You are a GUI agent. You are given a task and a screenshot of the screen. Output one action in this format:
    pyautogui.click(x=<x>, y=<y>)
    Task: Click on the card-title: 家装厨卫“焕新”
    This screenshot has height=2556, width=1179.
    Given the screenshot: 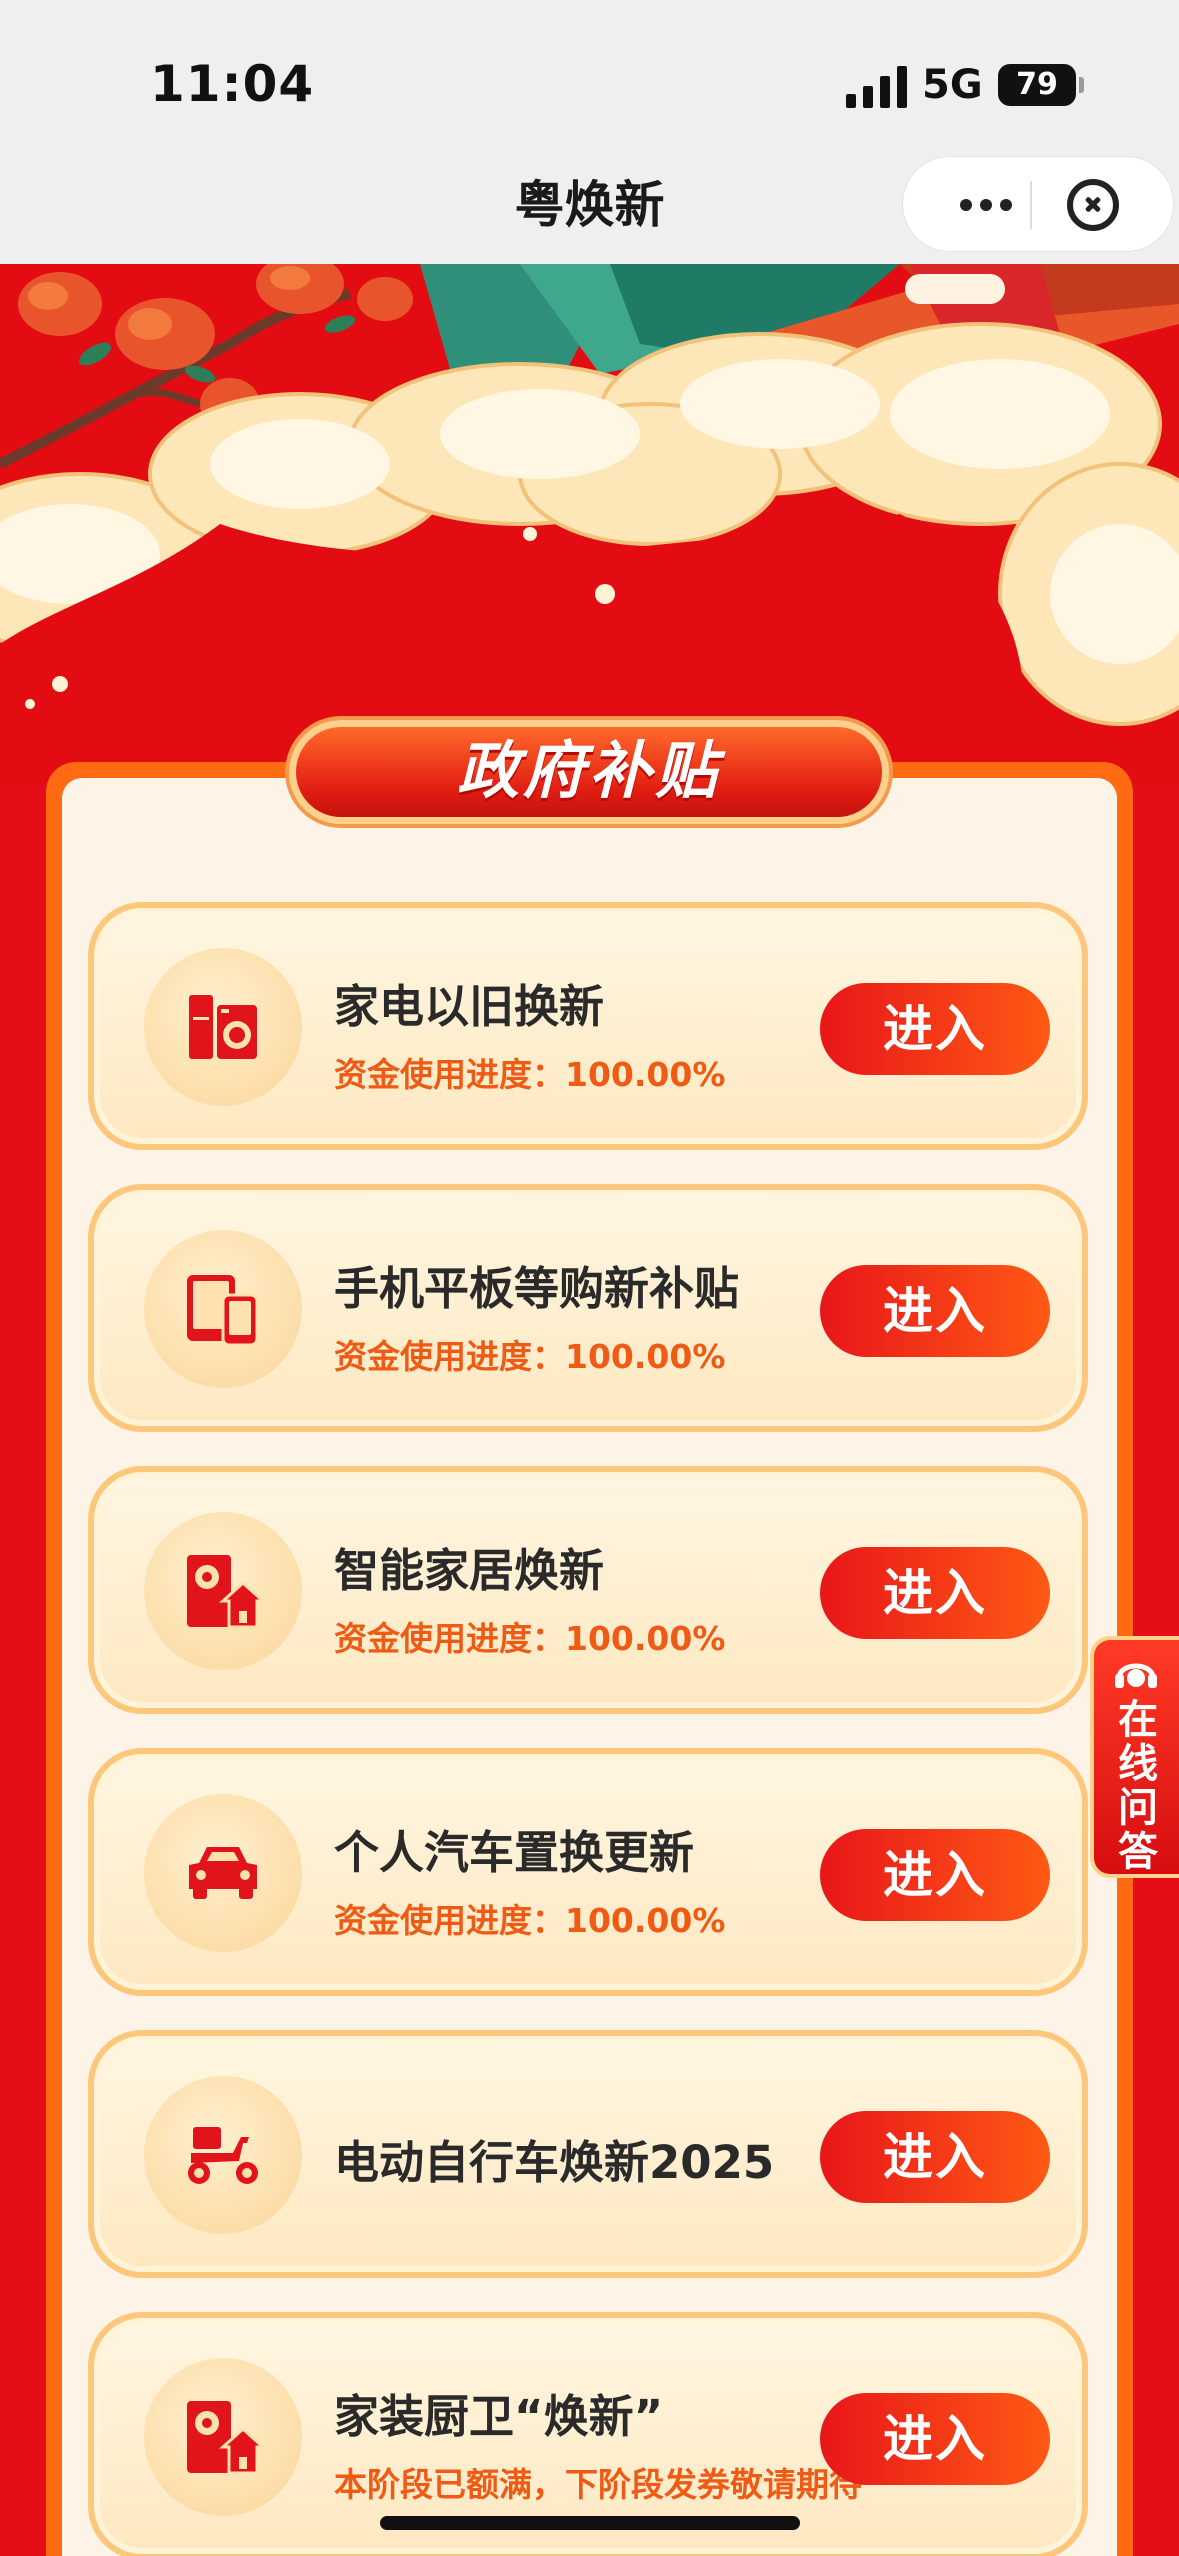 What is the action you would take?
    pyautogui.click(x=499, y=2416)
    